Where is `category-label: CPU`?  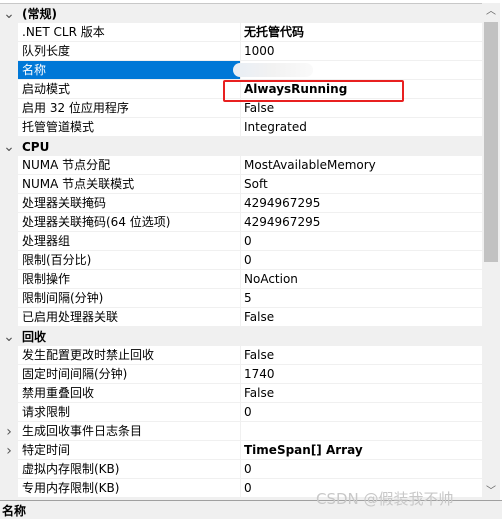 category-label: CPU is located at coordinates (36, 146).